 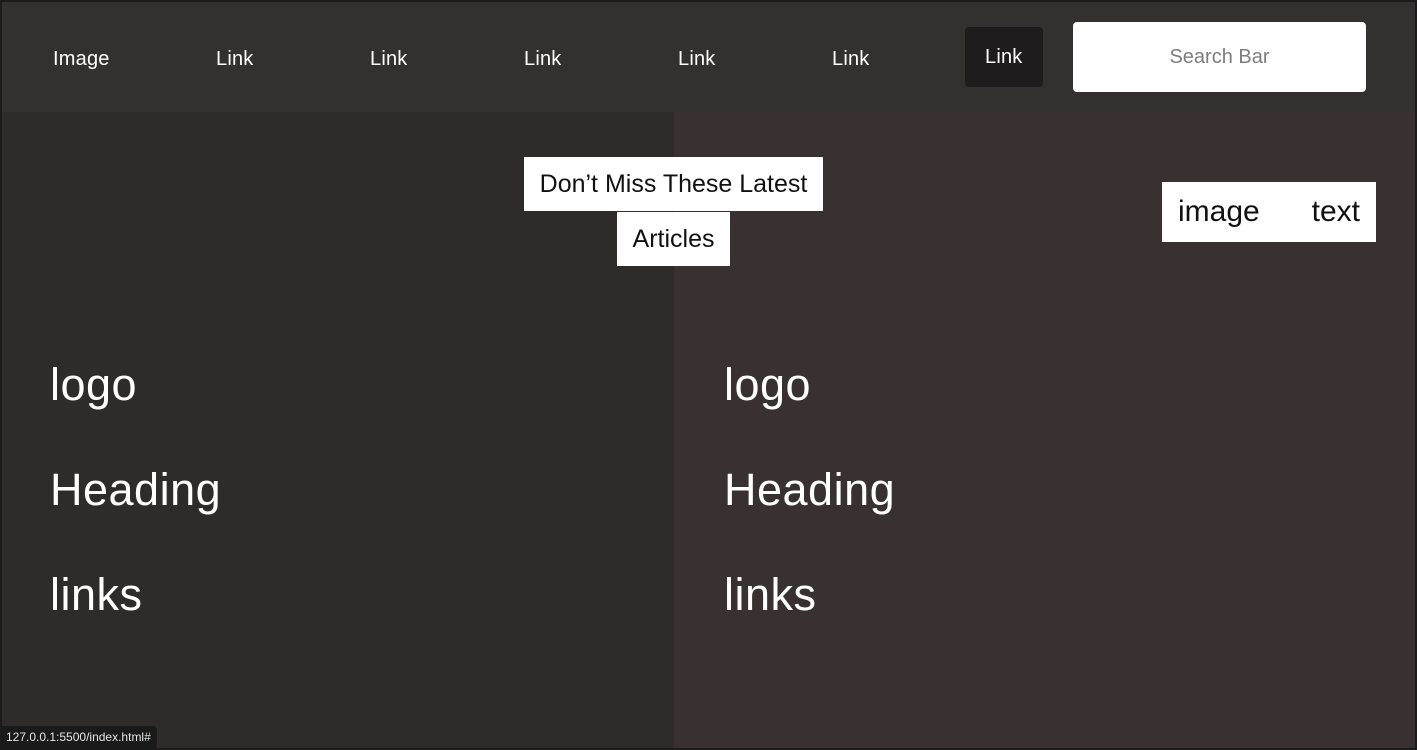 I want to click on search-input, so click(x=1219, y=57).